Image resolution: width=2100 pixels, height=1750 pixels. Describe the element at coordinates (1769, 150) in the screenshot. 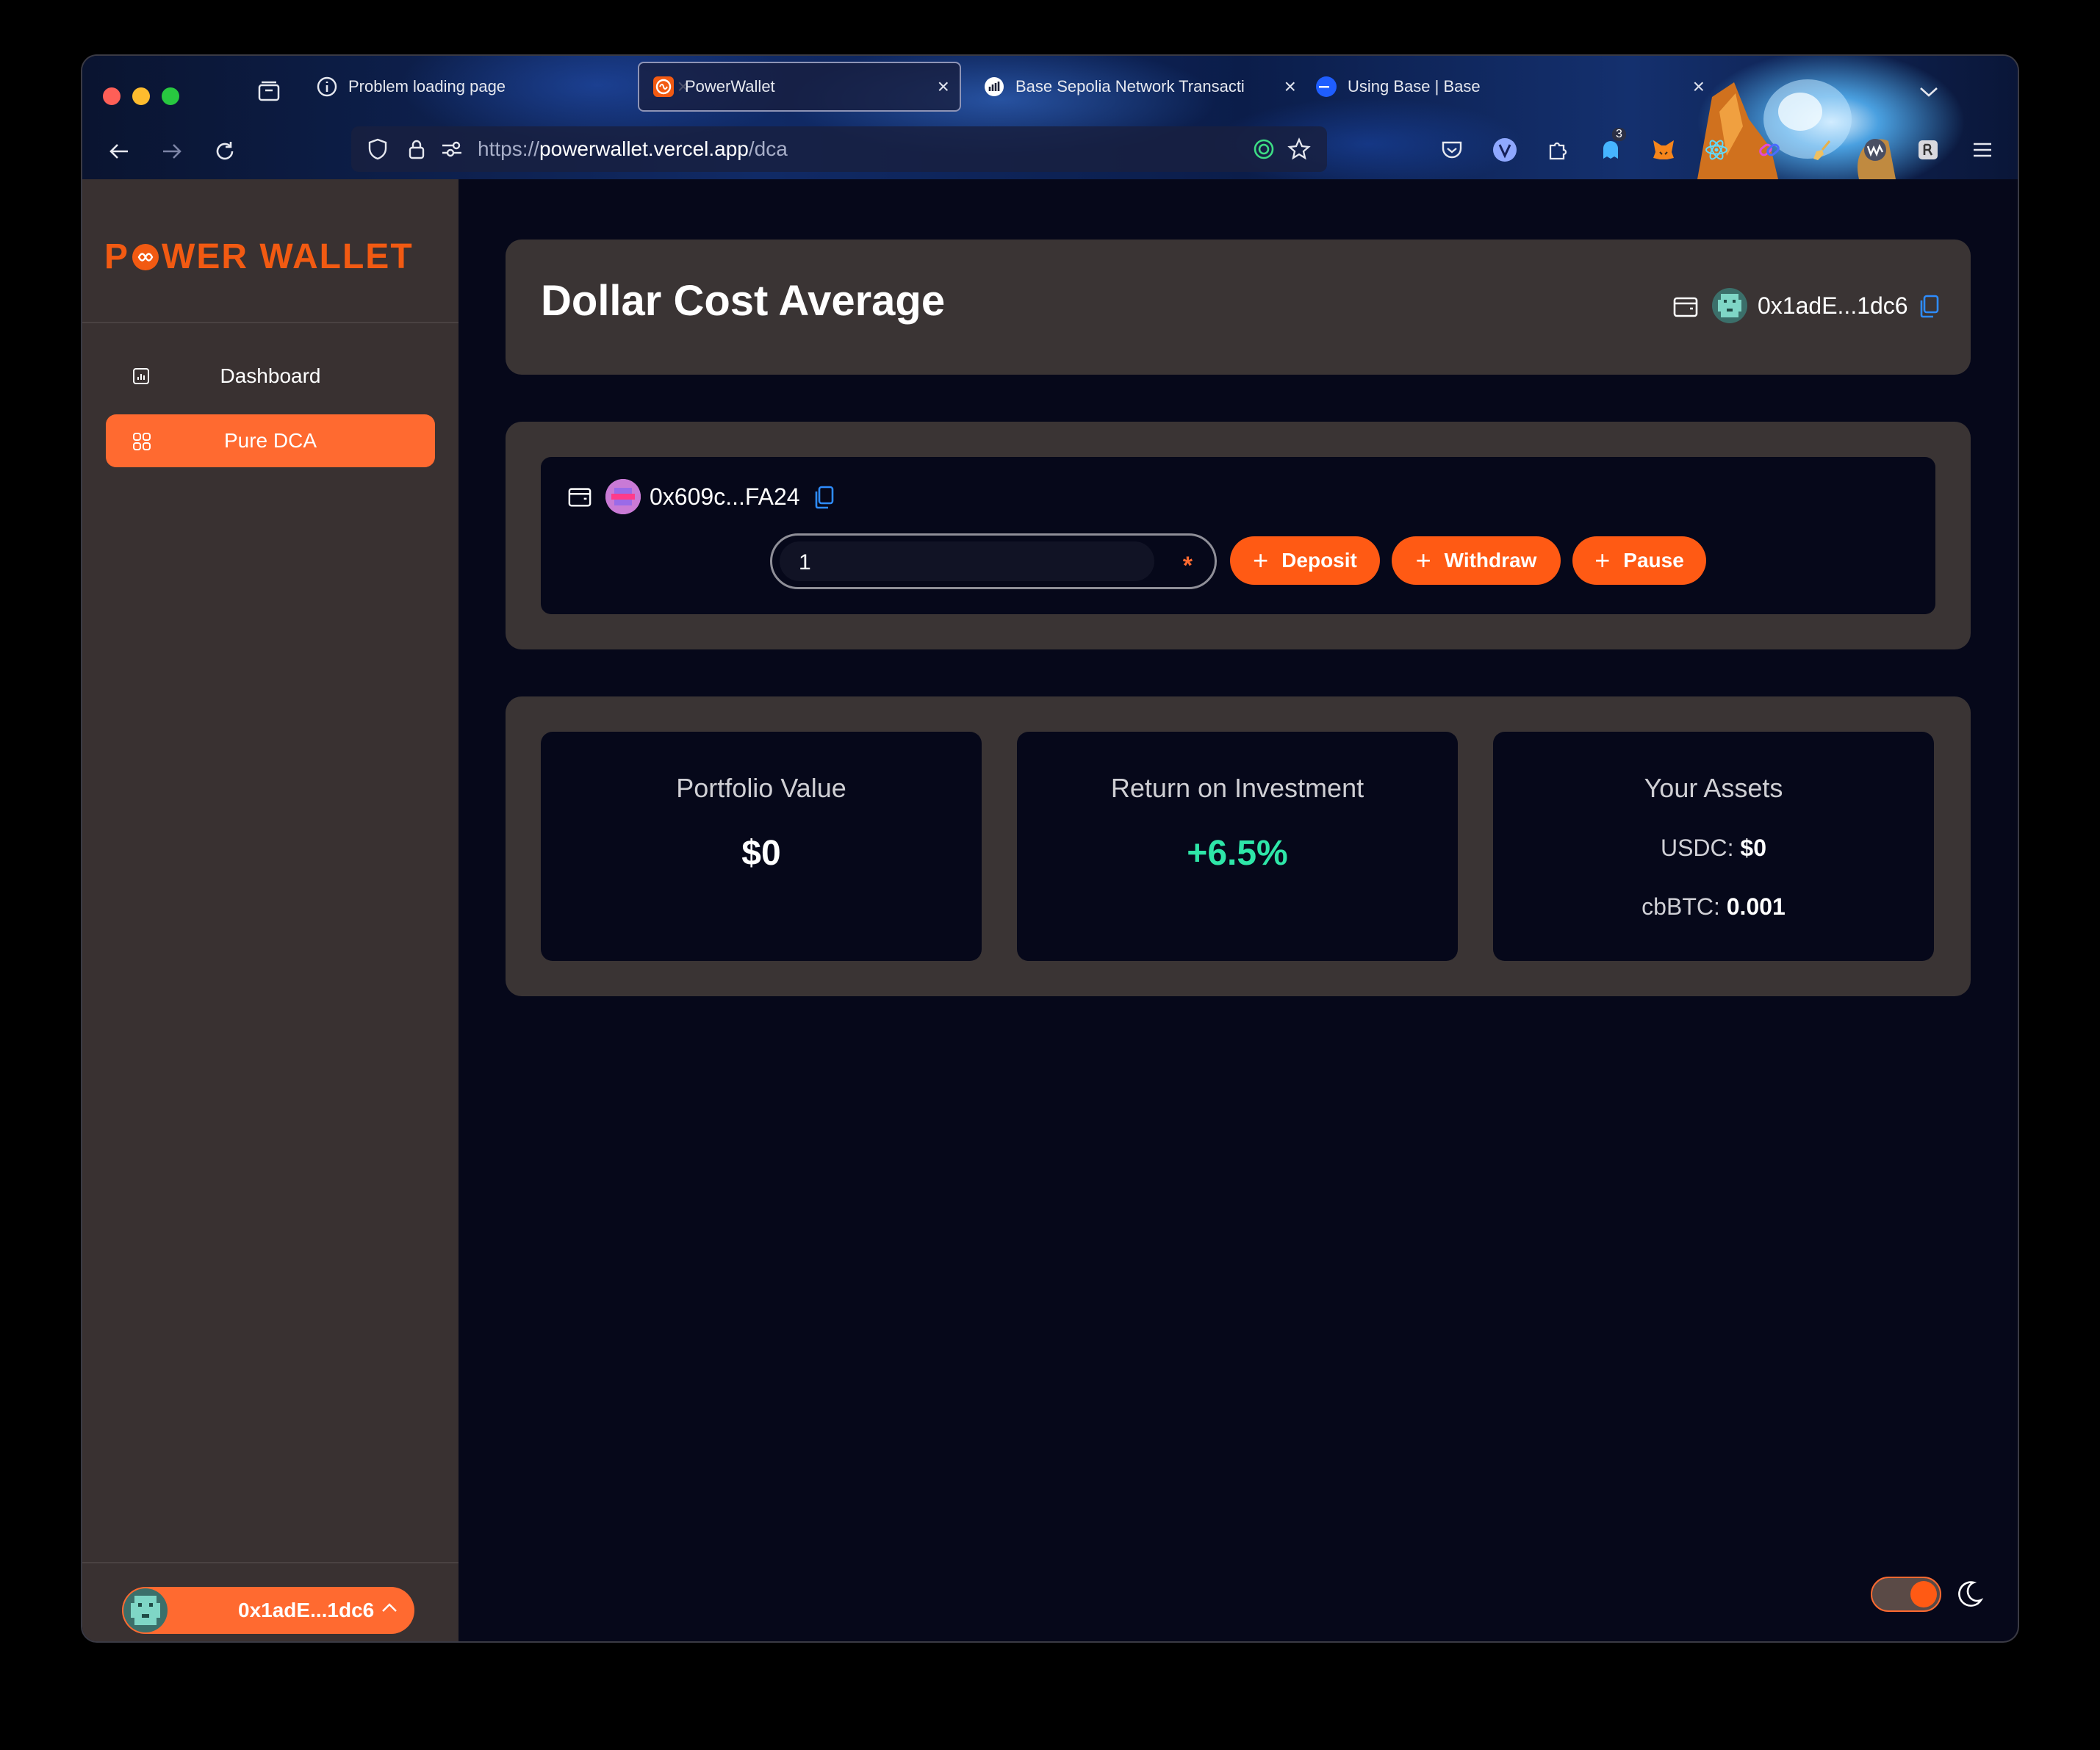

I see `link-extension-icon` at that location.